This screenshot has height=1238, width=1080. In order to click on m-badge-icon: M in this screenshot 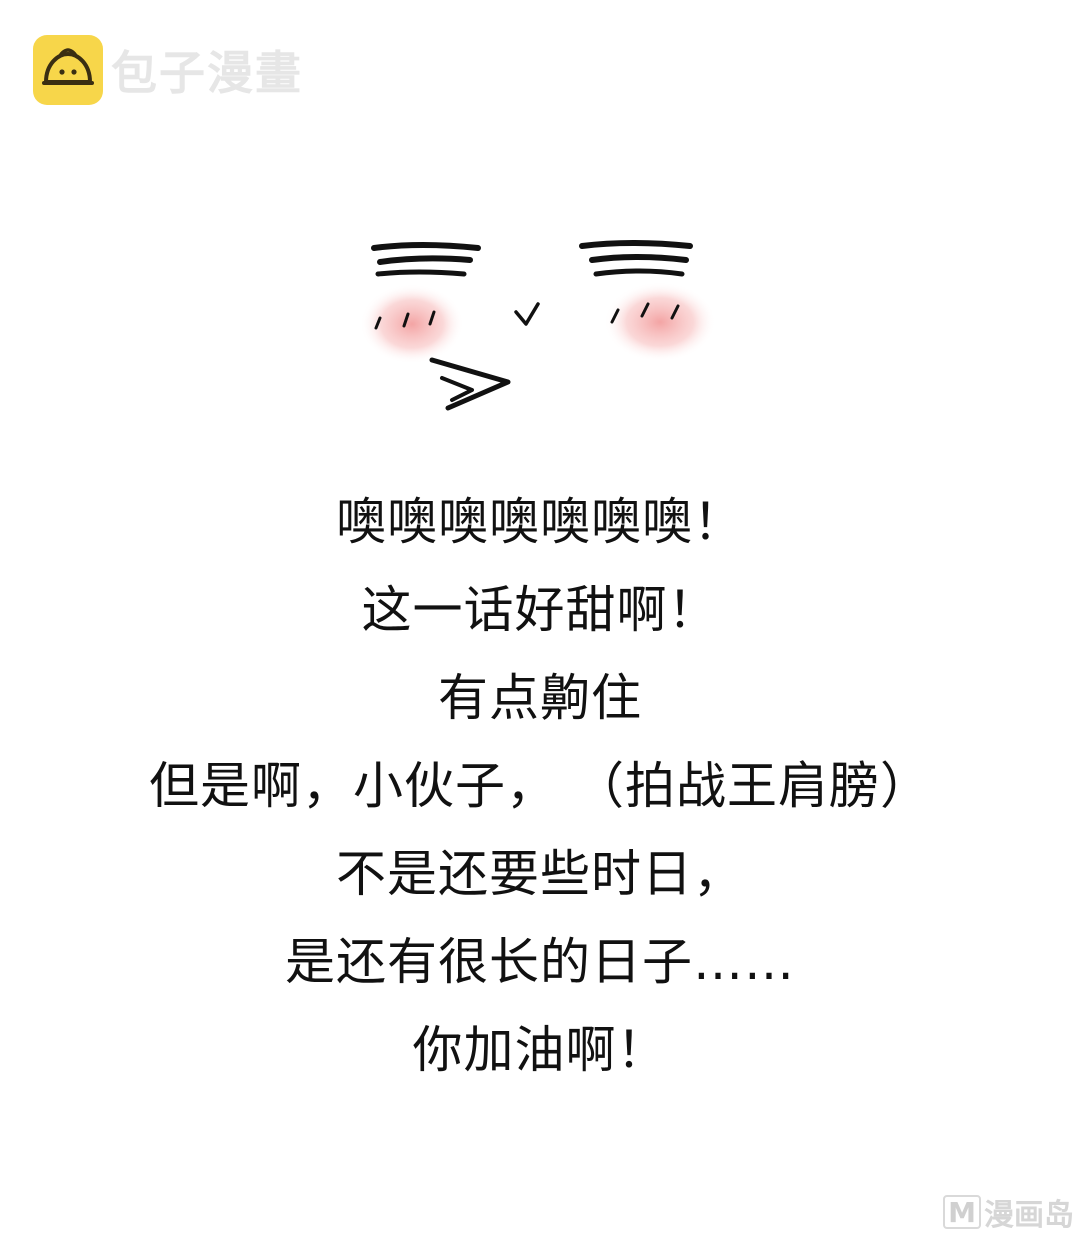, I will do `click(962, 1212)`.